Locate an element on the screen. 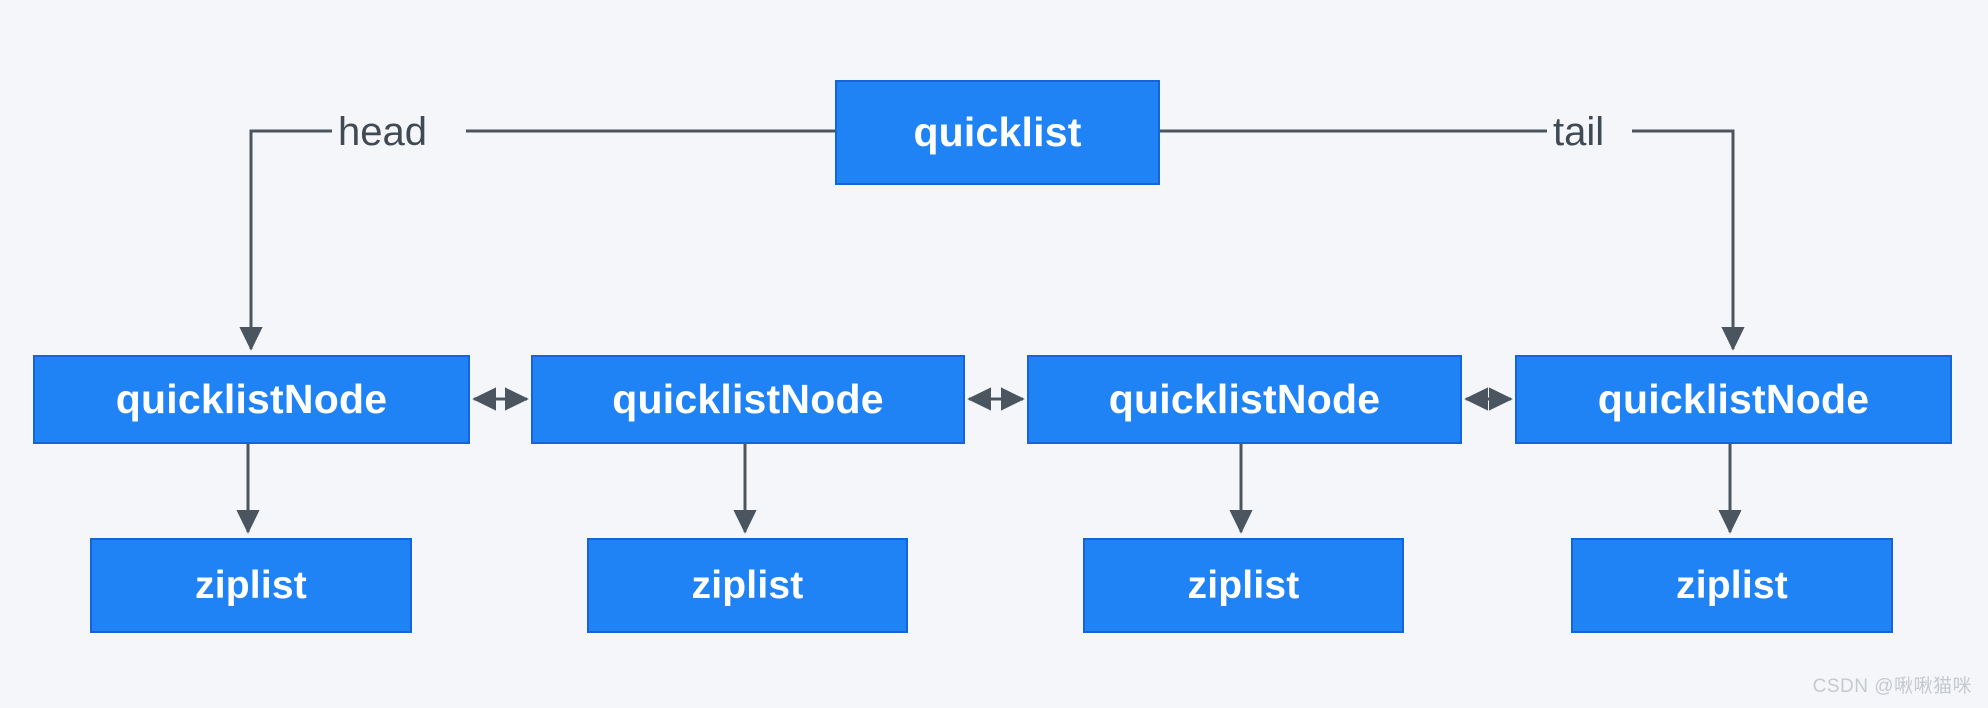 The height and width of the screenshot is (708, 1988). quicklistnode-label-2: quicklistNode is located at coordinates (748, 399).